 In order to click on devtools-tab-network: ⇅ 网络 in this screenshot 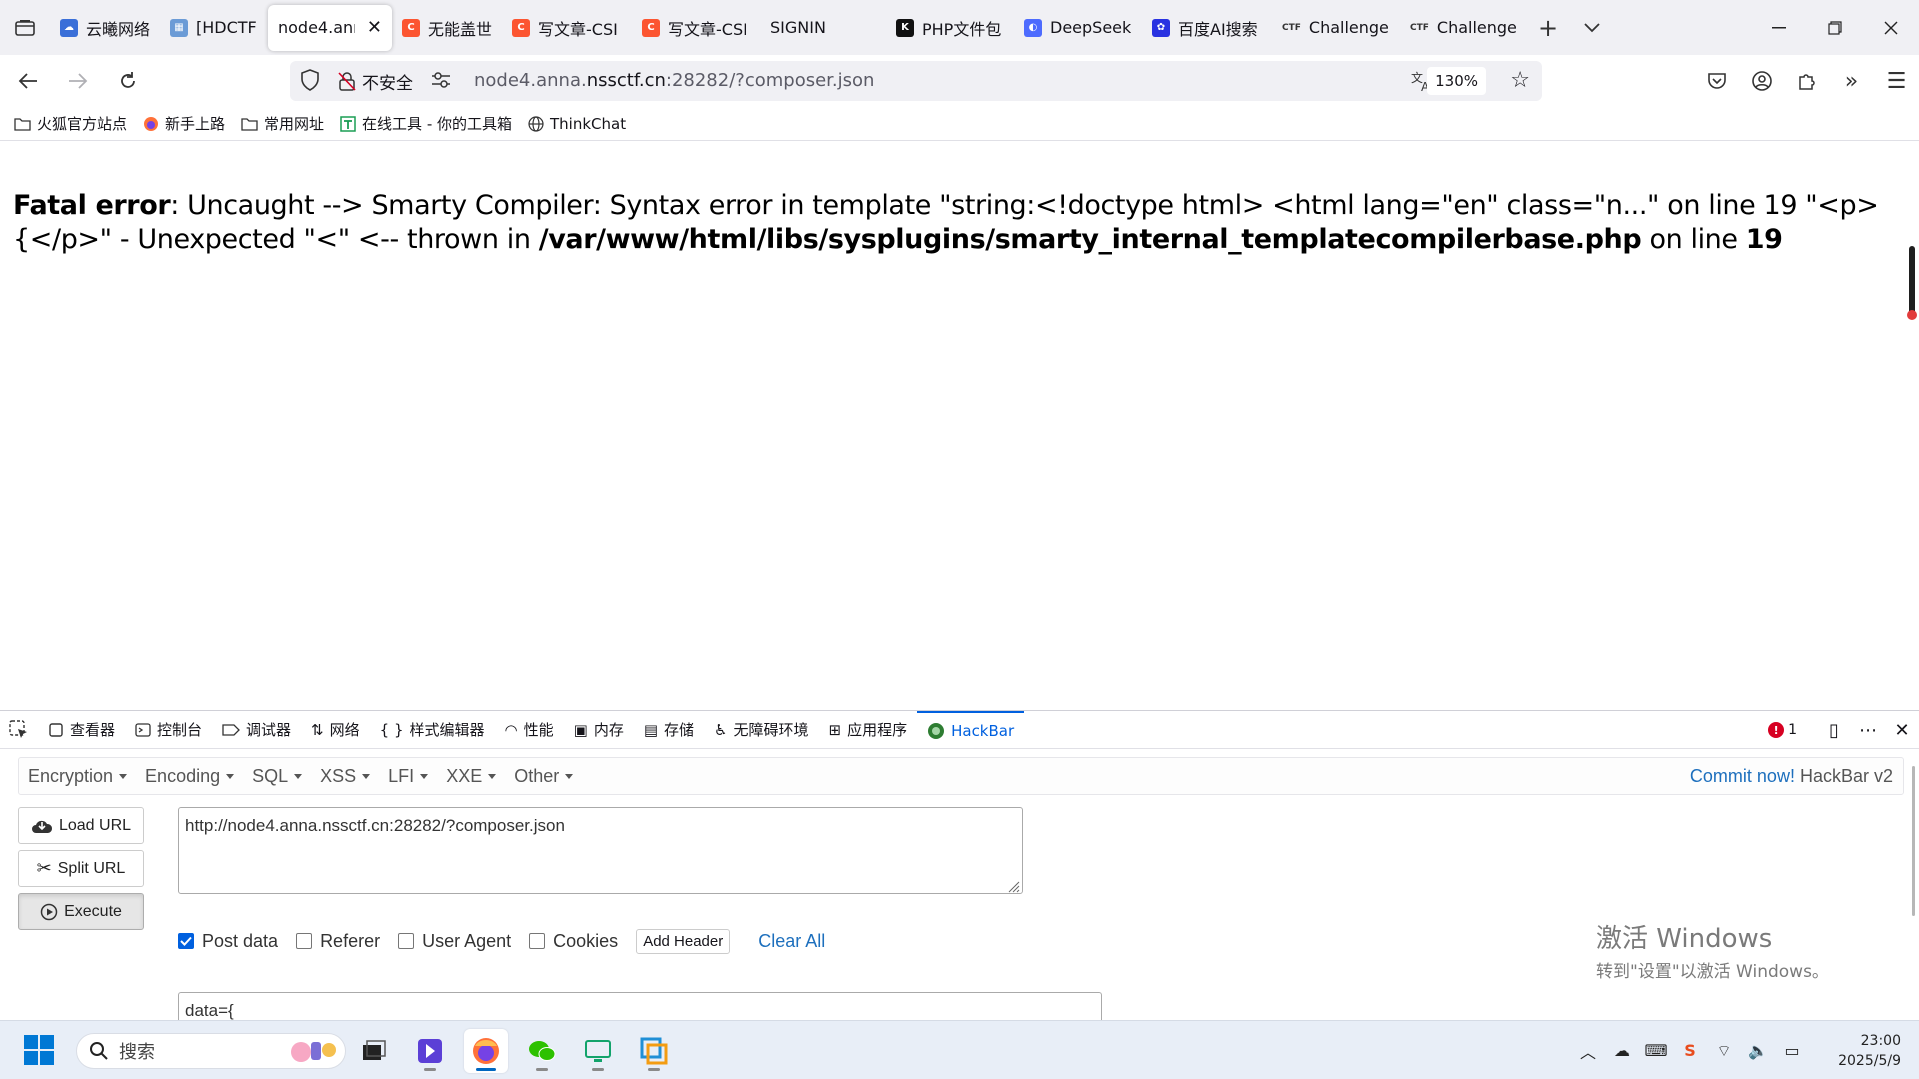, I will do `click(335, 730)`.